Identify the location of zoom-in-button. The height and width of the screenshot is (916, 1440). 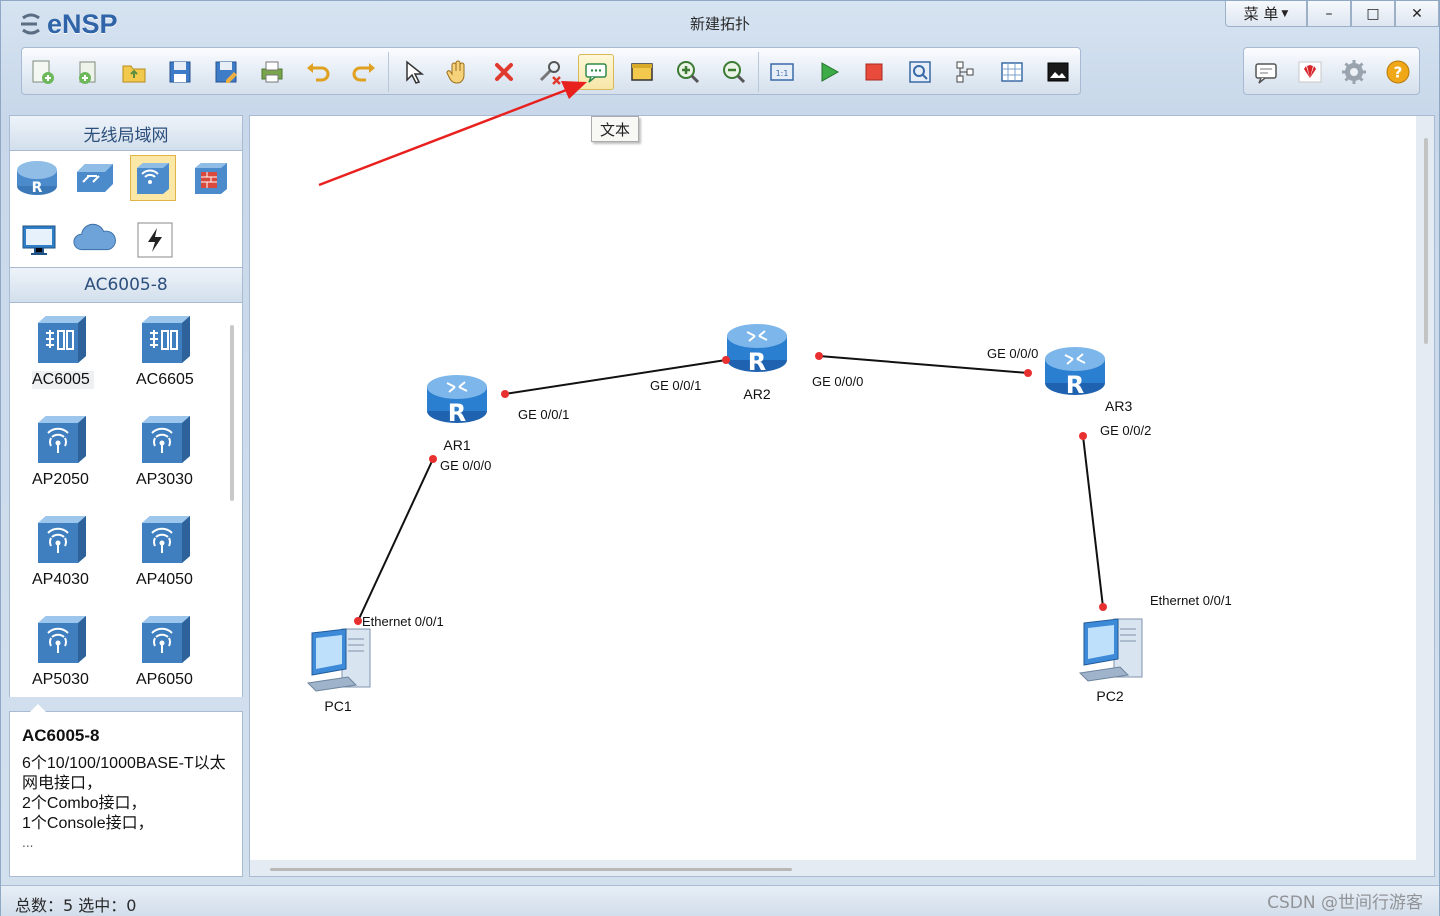
(688, 72).